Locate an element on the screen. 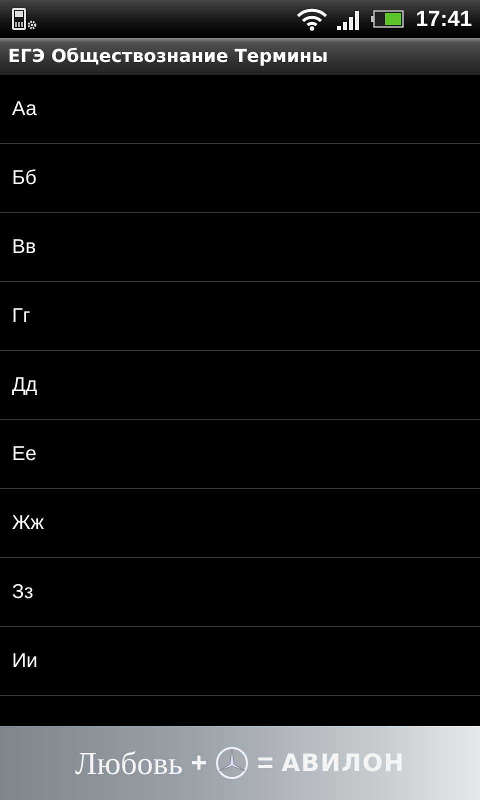 This screenshot has width=480, height=800. app-title: ЕГЭ Обществознание Термины is located at coordinates (168, 56).